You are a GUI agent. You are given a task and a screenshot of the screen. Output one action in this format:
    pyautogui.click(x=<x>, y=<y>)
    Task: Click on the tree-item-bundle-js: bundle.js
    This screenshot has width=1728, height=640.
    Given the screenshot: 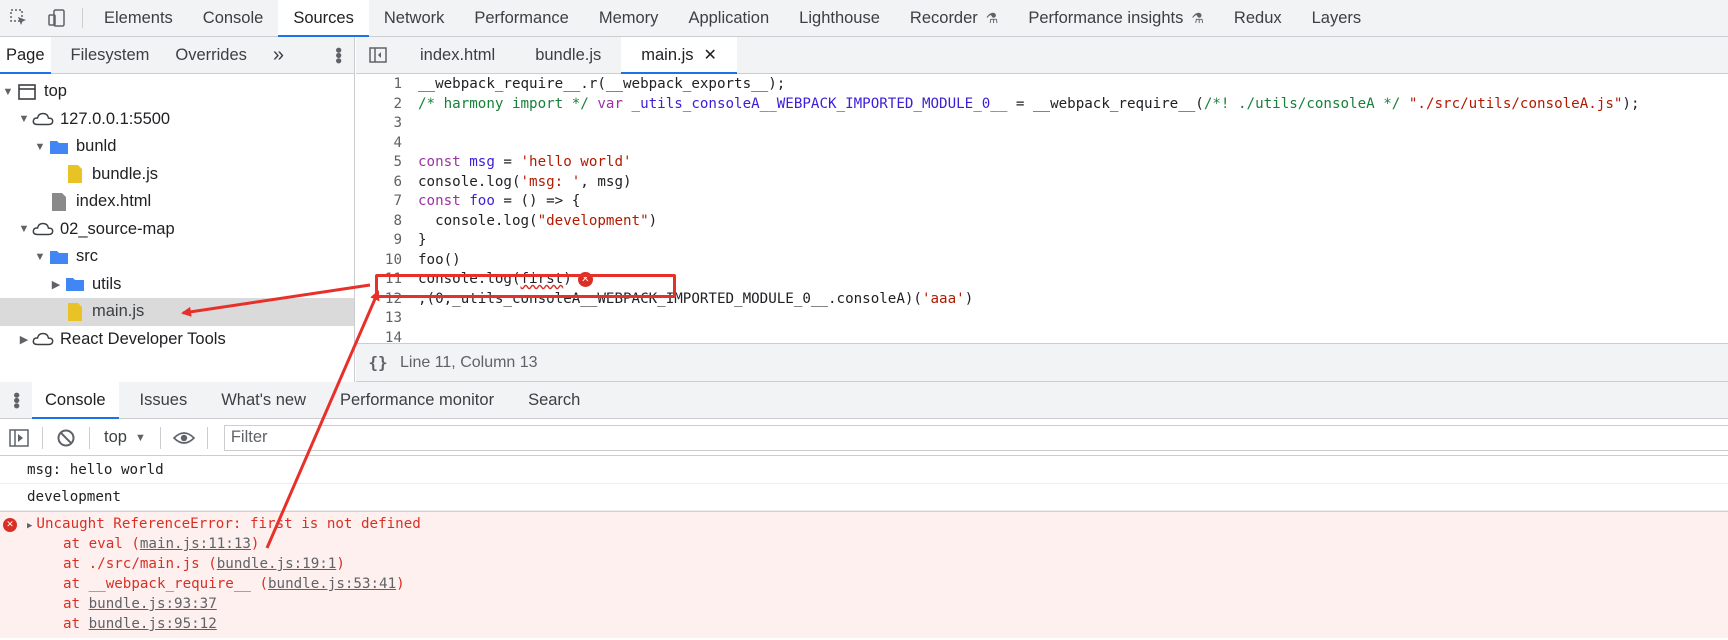 What is the action you would take?
    pyautogui.click(x=177, y=175)
    